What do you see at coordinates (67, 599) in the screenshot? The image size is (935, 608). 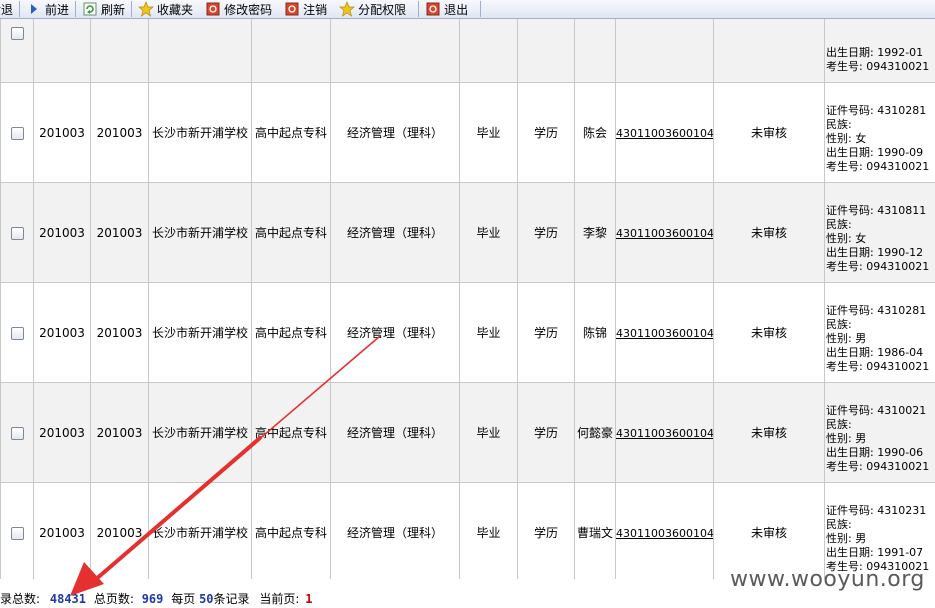 I see `total-records-value: 48431` at bounding box center [67, 599].